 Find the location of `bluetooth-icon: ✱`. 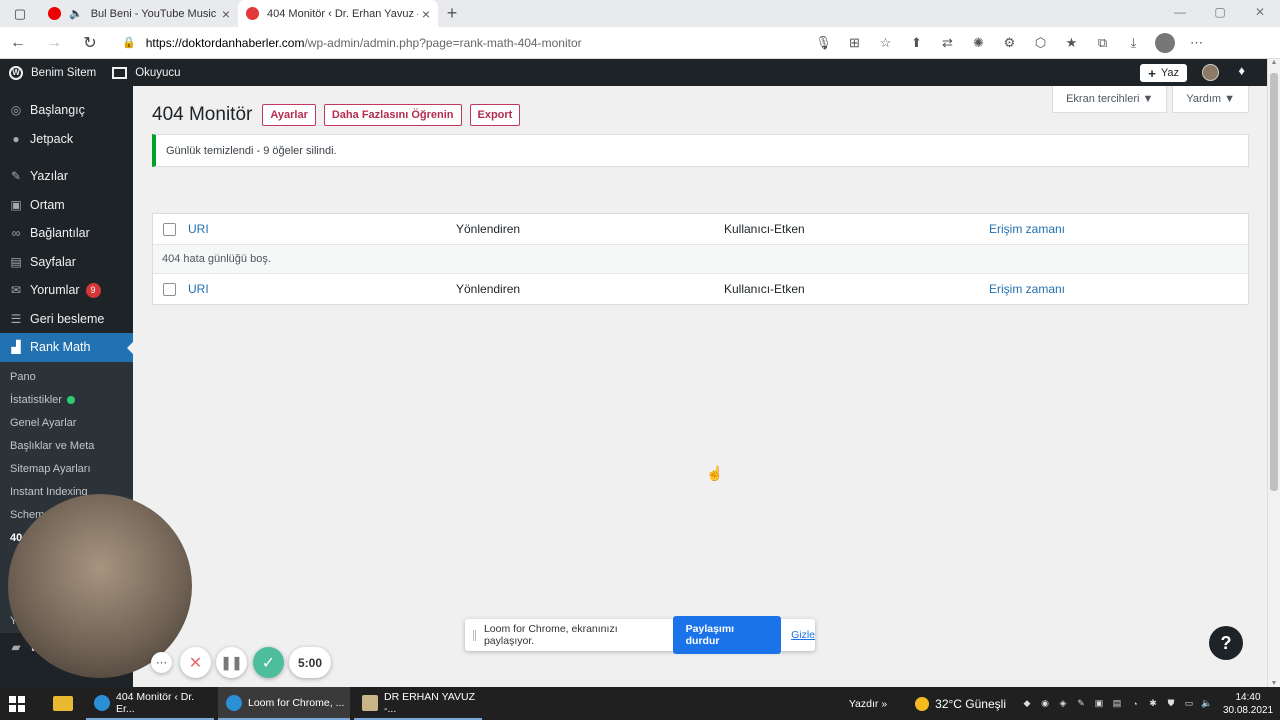

bluetooth-icon: ✱ is located at coordinates (1153, 703).